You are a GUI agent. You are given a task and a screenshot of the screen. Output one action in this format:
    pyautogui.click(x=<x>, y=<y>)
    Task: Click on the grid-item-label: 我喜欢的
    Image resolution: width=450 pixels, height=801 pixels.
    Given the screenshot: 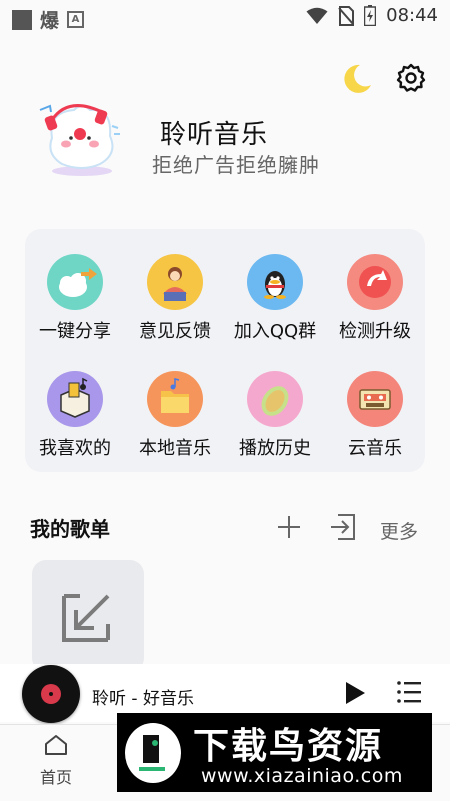 What is the action you would take?
    pyautogui.click(x=75, y=448)
    